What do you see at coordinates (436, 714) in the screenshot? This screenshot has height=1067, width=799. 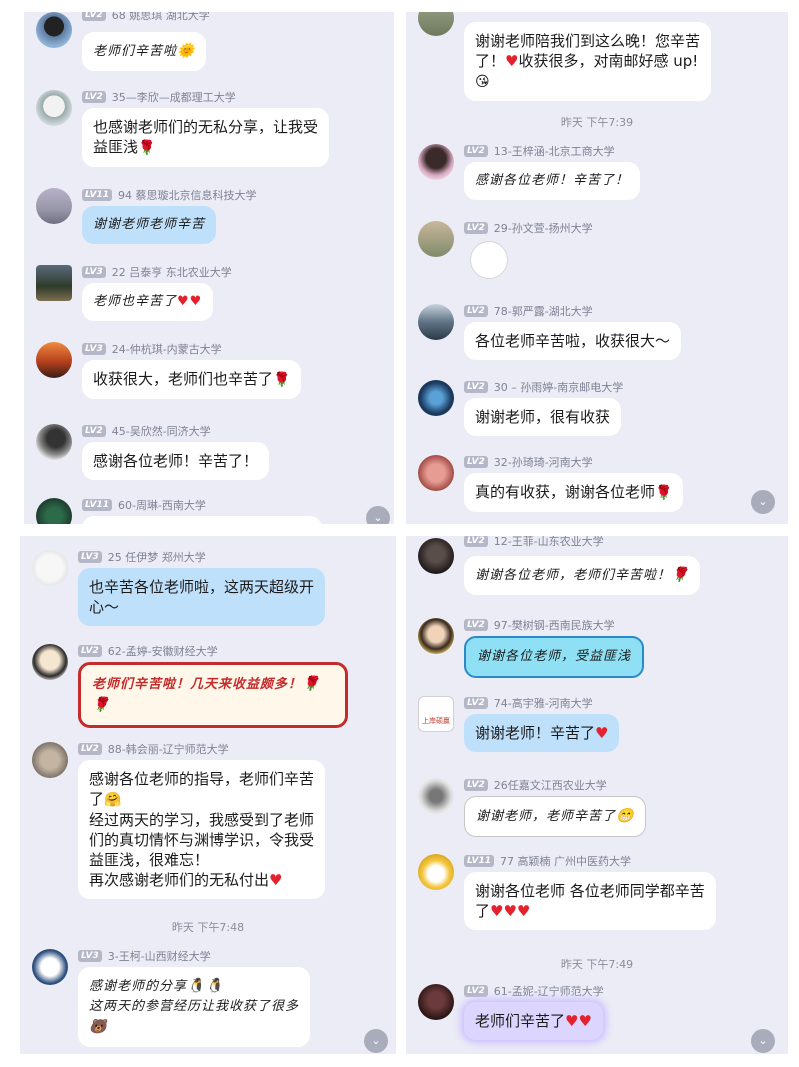 I see `avatar: 上岸硕赢` at bounding box center [436, 714].